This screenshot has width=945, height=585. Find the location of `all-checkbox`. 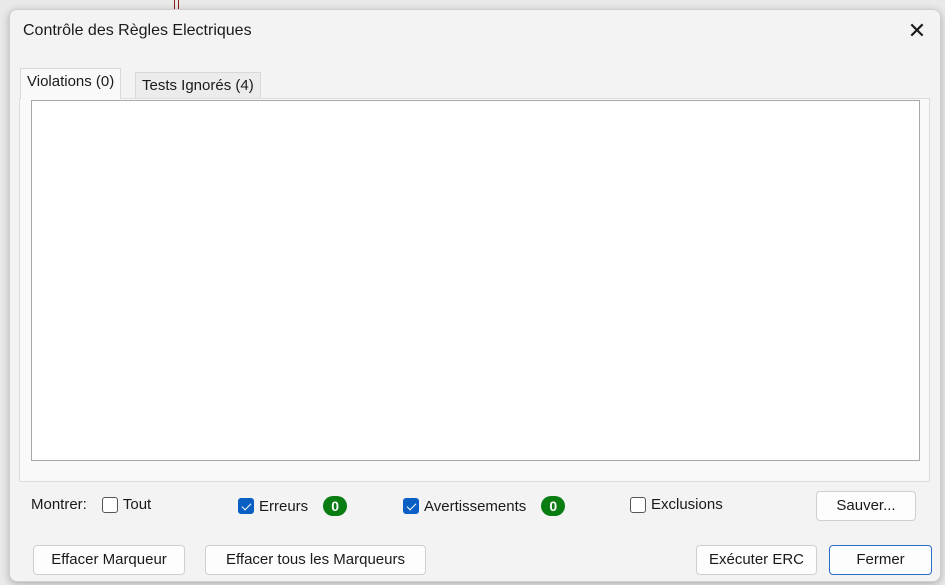

all-checkbox is located at coordinates (109, 504).